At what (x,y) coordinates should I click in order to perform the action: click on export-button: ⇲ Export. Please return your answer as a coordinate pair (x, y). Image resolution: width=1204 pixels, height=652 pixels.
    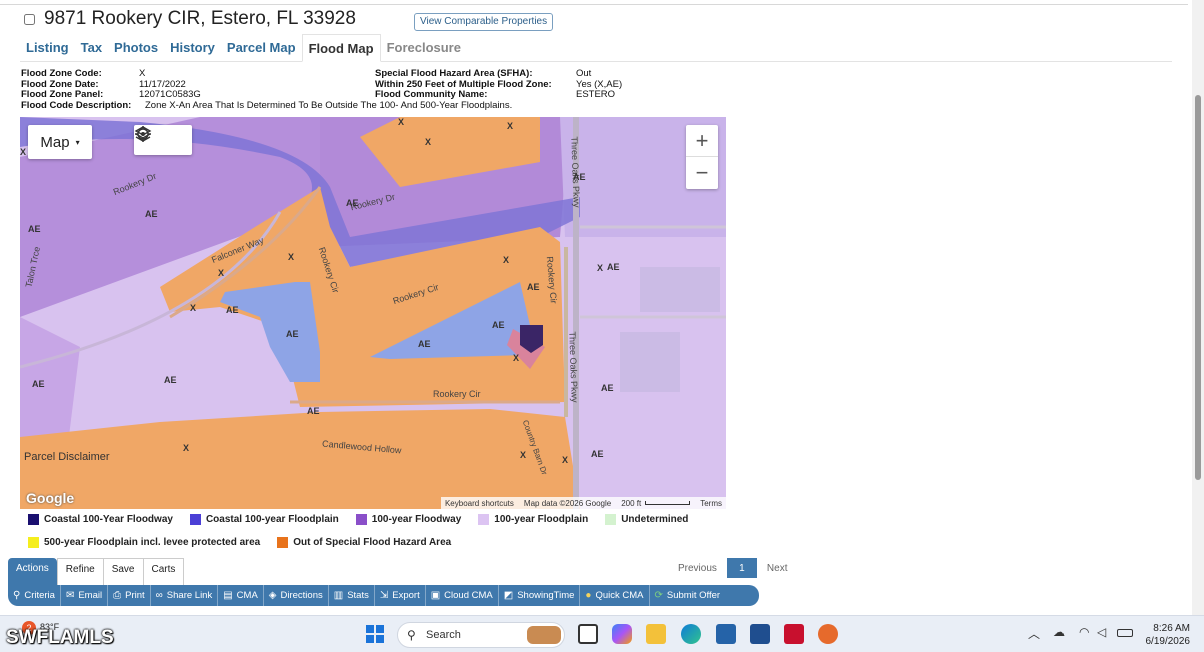
    Looking at the image, I should click on (400, 595).